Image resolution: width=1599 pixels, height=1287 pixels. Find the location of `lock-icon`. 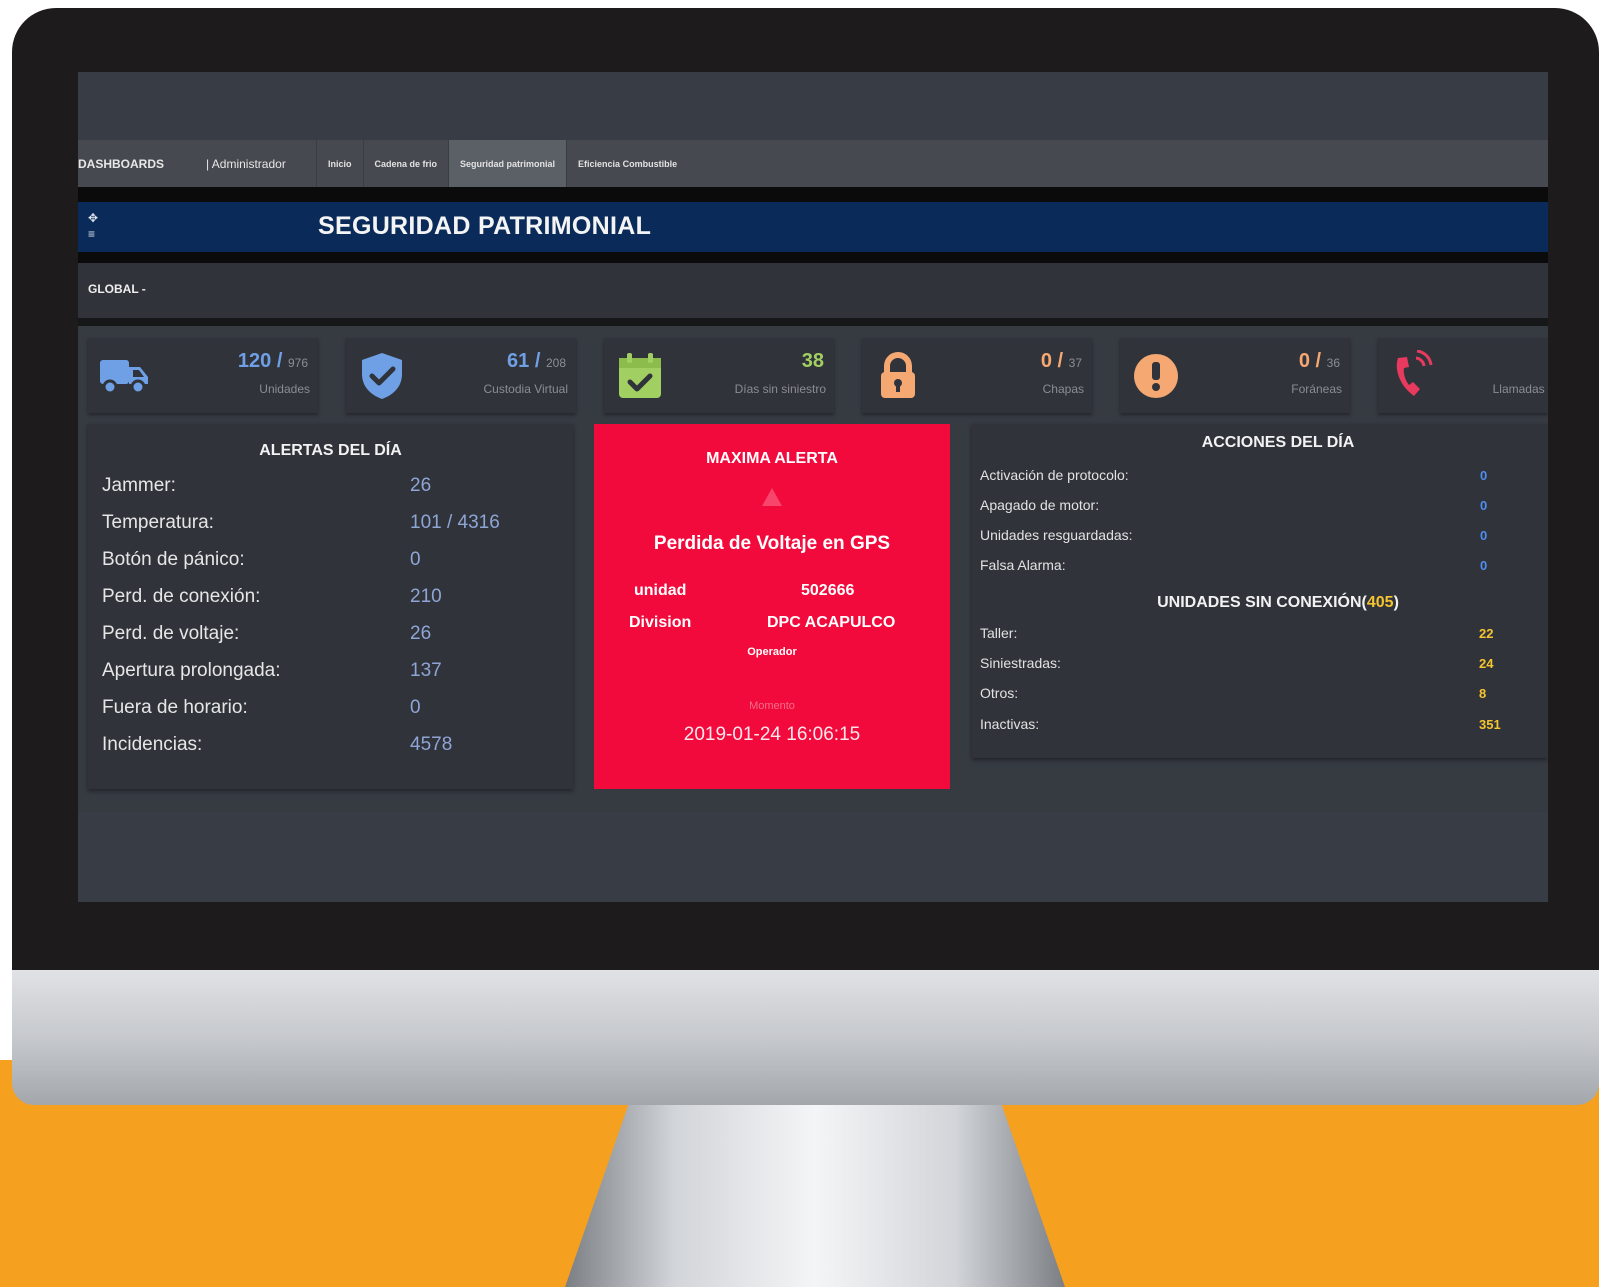

lock-icon is located at coordinates (898, 375).